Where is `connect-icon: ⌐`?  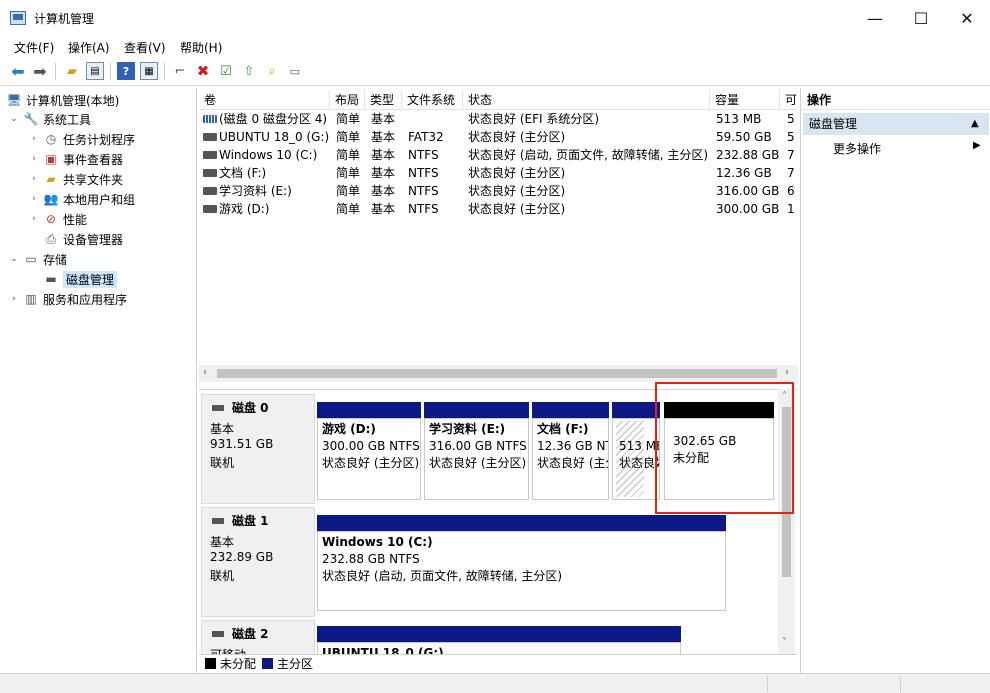 connect-icon: ⌐ is located at coordinates (180, 71).